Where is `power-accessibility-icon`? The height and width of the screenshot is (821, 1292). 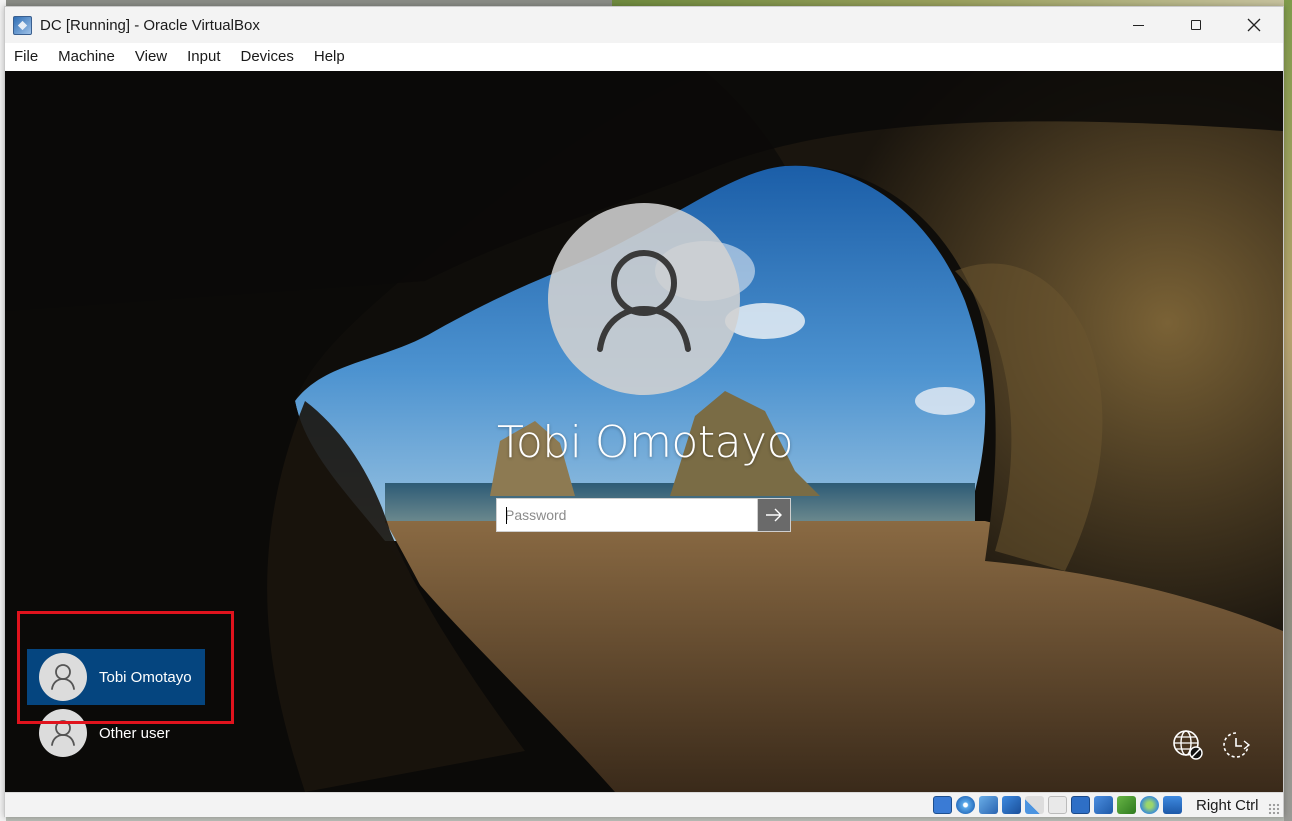 power-accessibility-icon is located at coordinates (1237, 745).